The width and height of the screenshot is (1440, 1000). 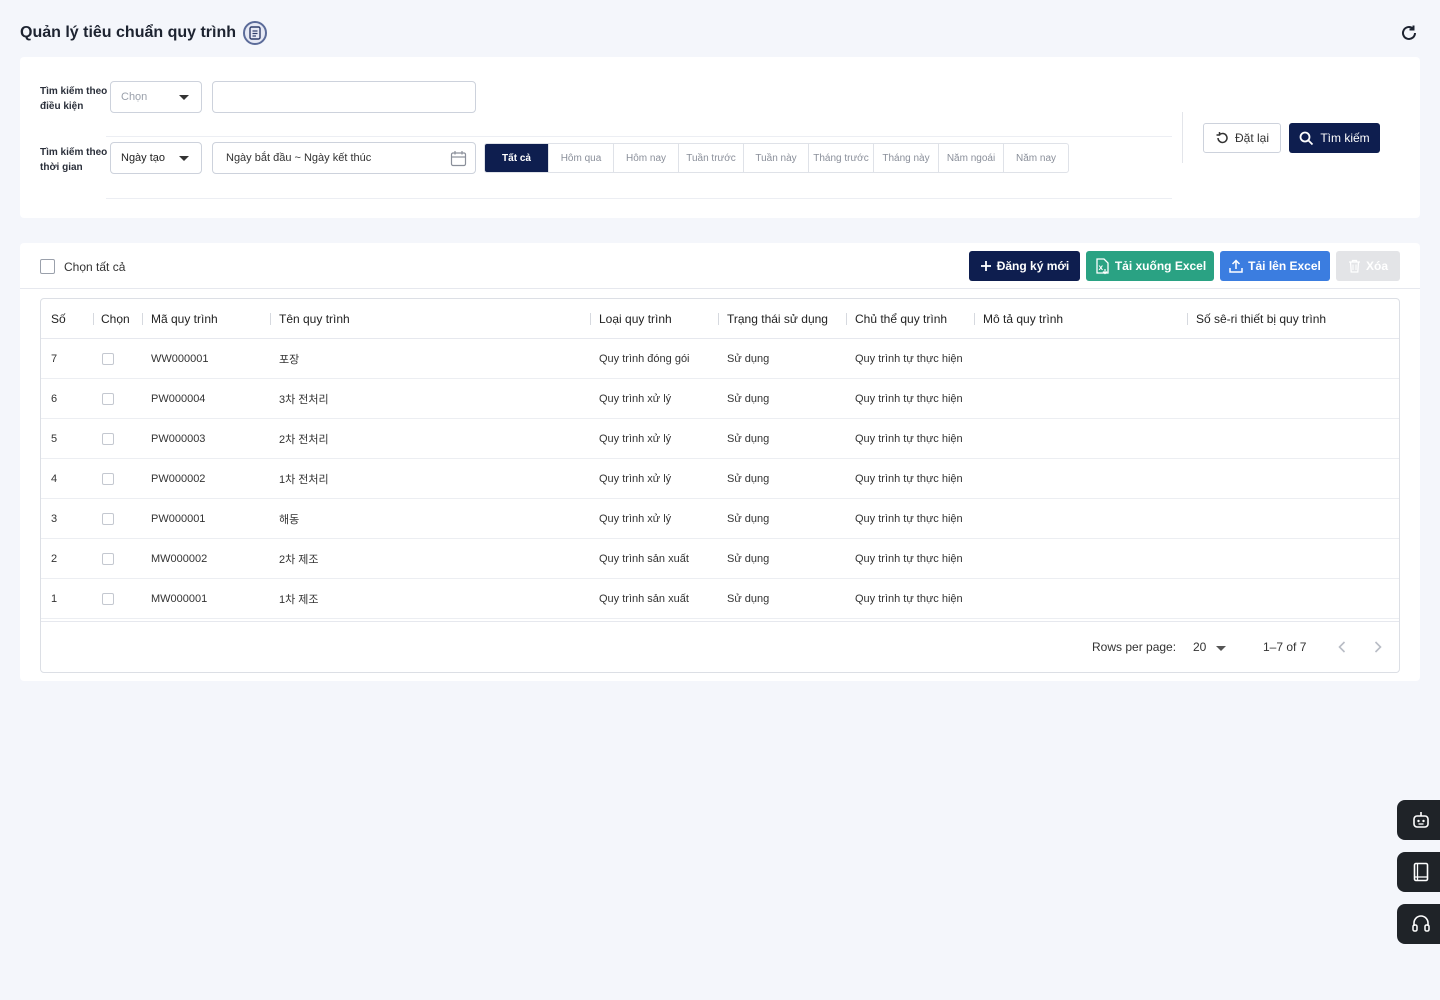 What do you see at coordinates (1100, 268) in the screenshot?
I see `svg-text: X` at bounding box center [1100, 268].